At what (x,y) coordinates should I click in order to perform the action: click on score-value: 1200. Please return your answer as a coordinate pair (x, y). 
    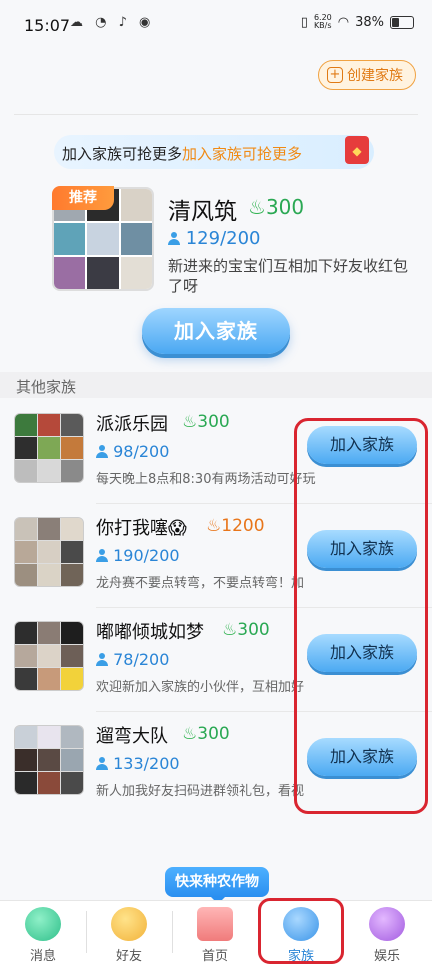
    Looking at the image, I should click on (243, 526).